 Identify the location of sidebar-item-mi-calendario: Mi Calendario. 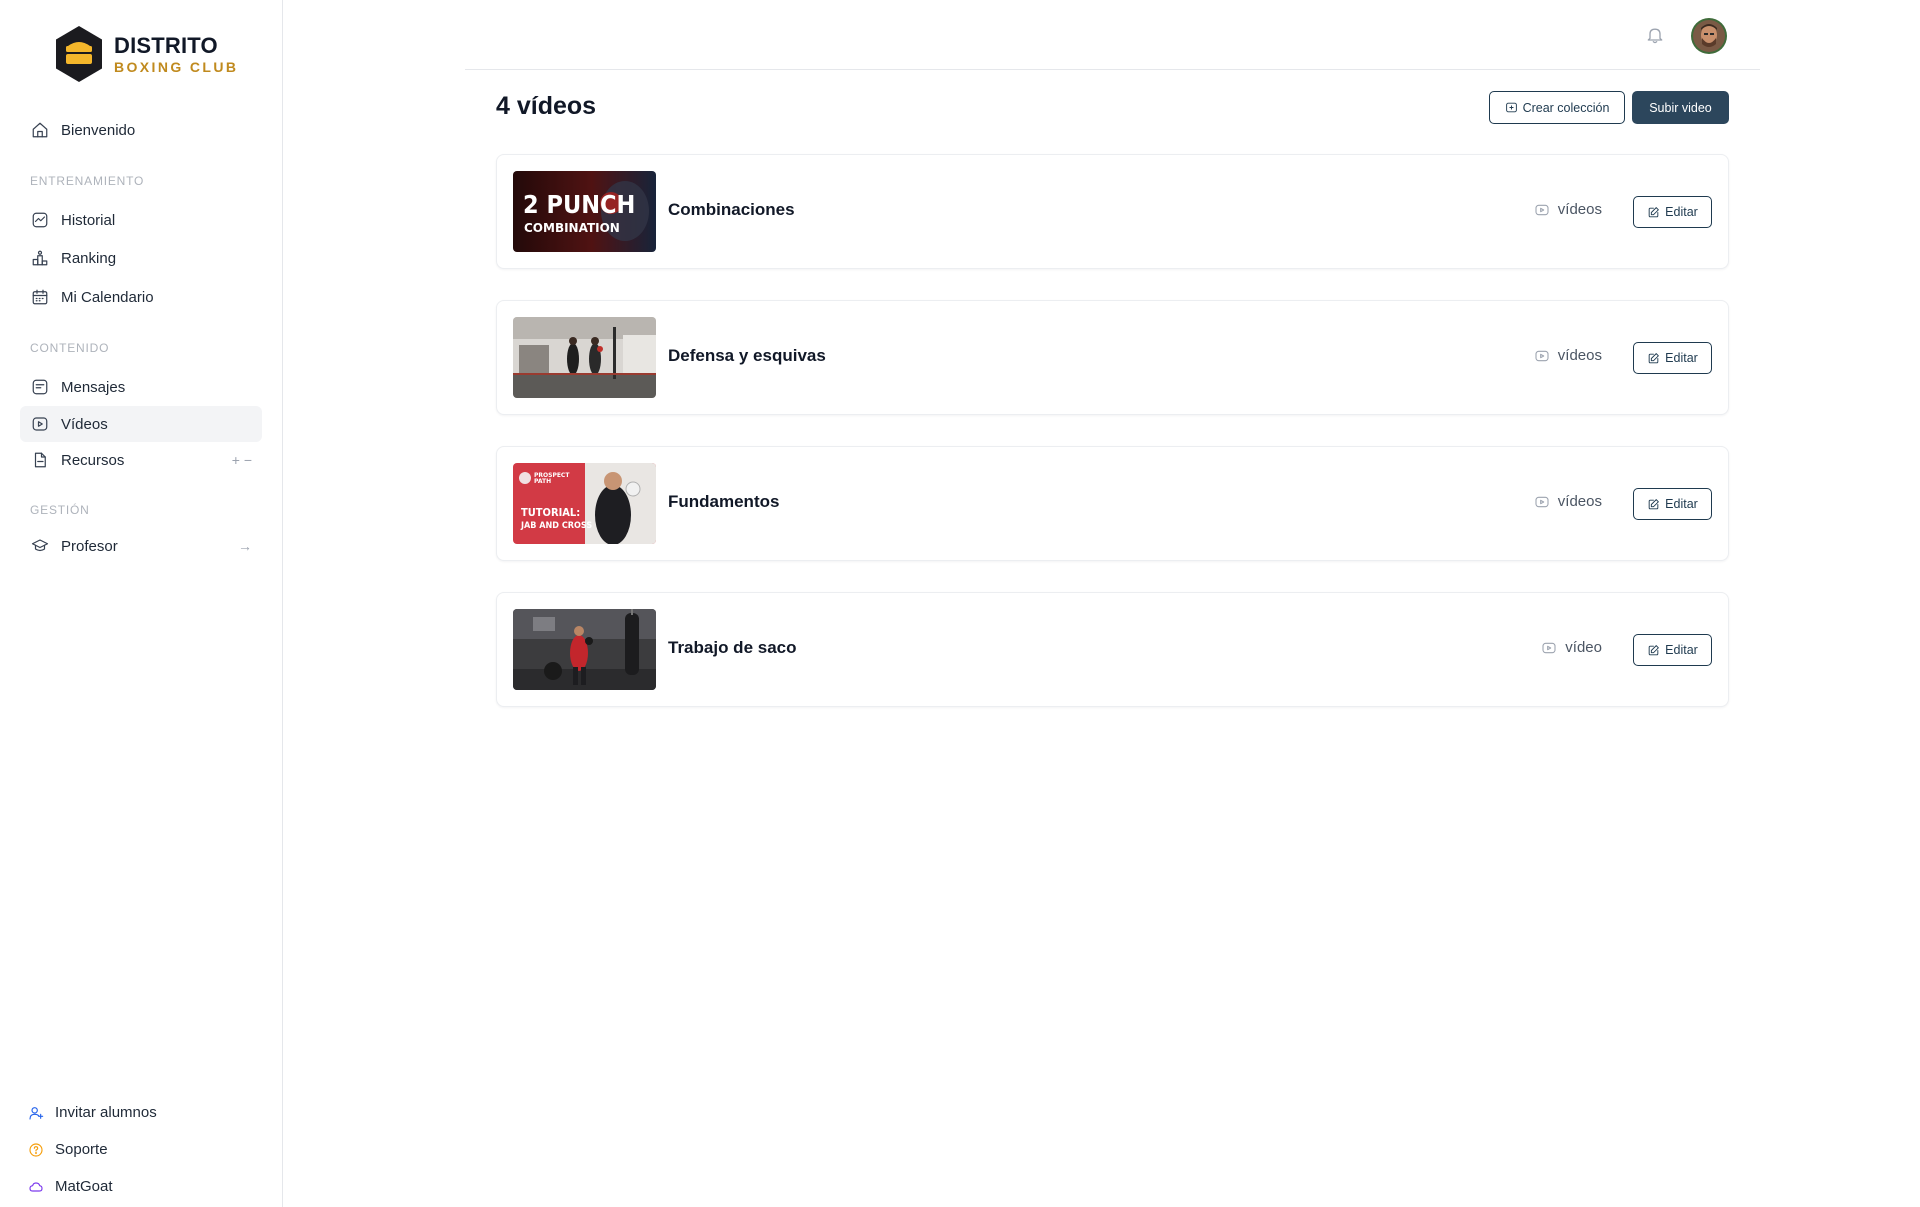
(141, 297).